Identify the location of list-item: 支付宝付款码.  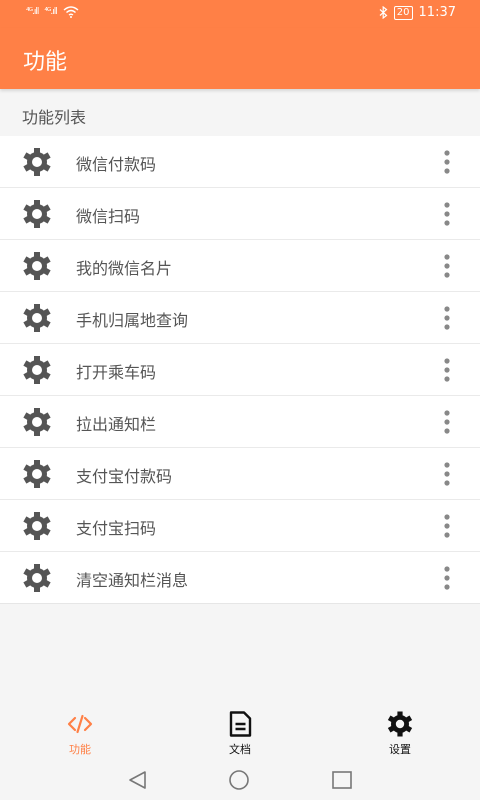
(240, 474).